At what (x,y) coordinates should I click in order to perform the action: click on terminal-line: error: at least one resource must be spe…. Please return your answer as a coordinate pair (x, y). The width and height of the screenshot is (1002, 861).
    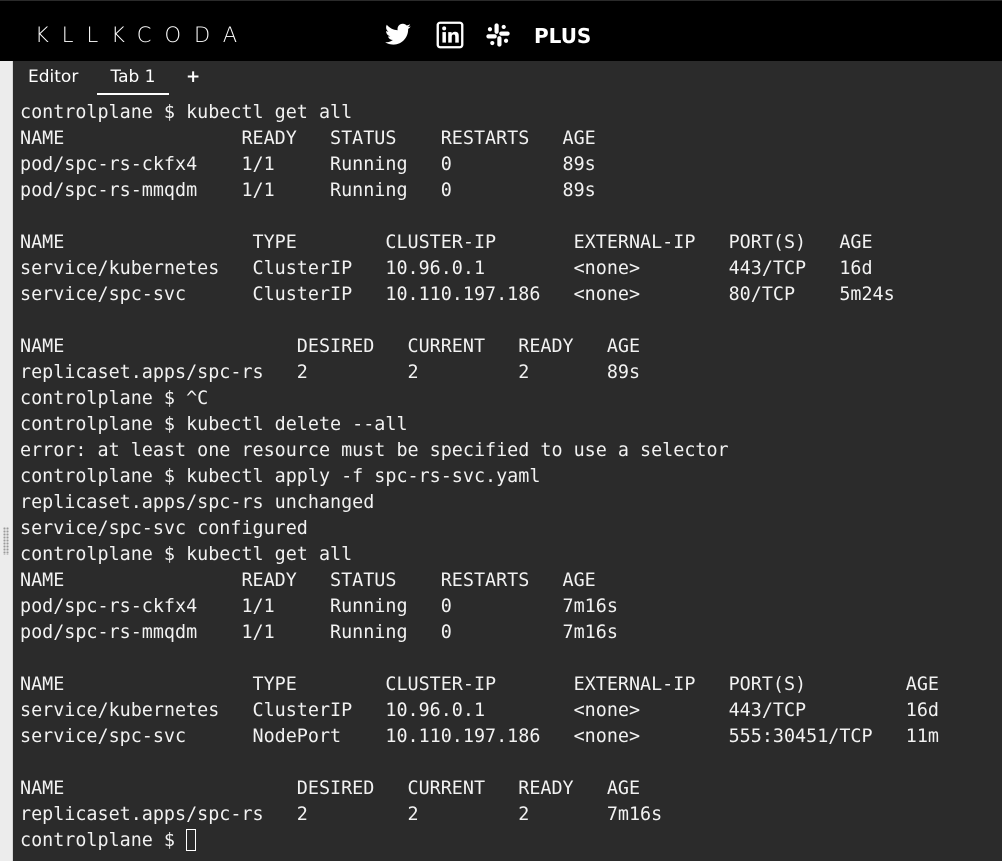
    Looking at the image, I should click on (374, 450).